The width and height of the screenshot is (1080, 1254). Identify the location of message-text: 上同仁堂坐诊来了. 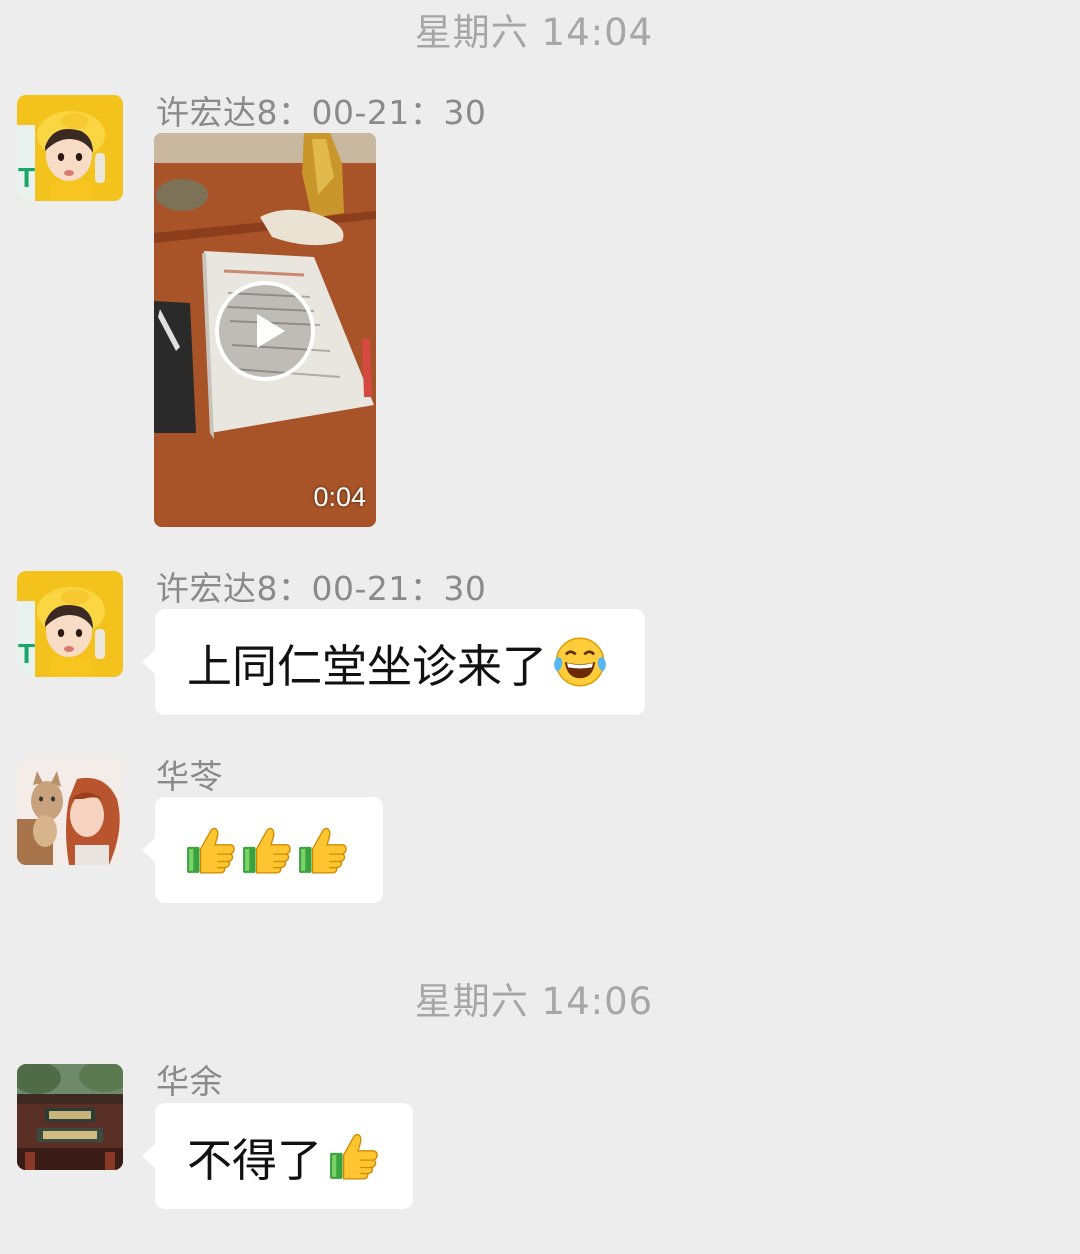
(367, 666).